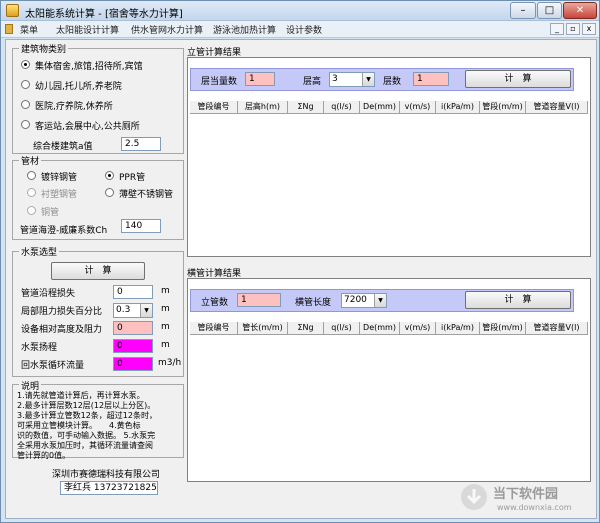 The height and width of the screenshot is (523, 600). I want to click on maximize-button: □, so click(549, 10).